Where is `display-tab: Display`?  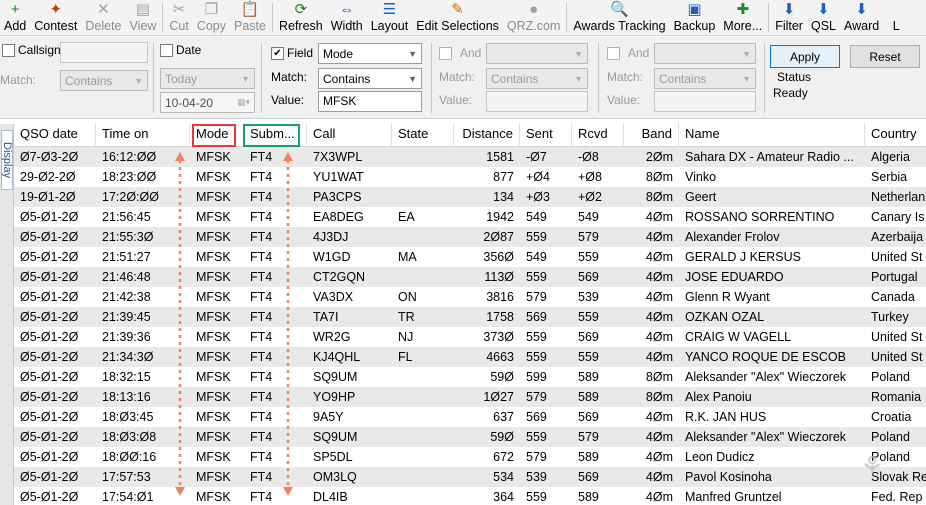 display-tab: Display is located at coordinates (7, 160).